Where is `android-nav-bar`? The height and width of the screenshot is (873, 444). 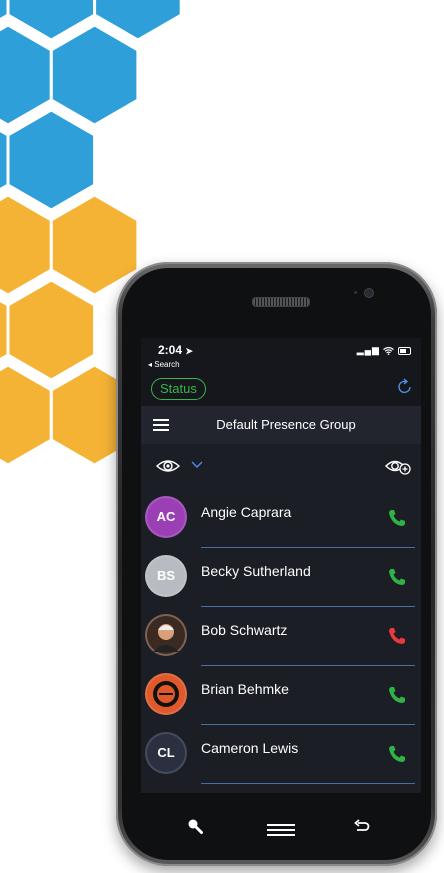 android-nav-bar is located at coordinates (281, 826).